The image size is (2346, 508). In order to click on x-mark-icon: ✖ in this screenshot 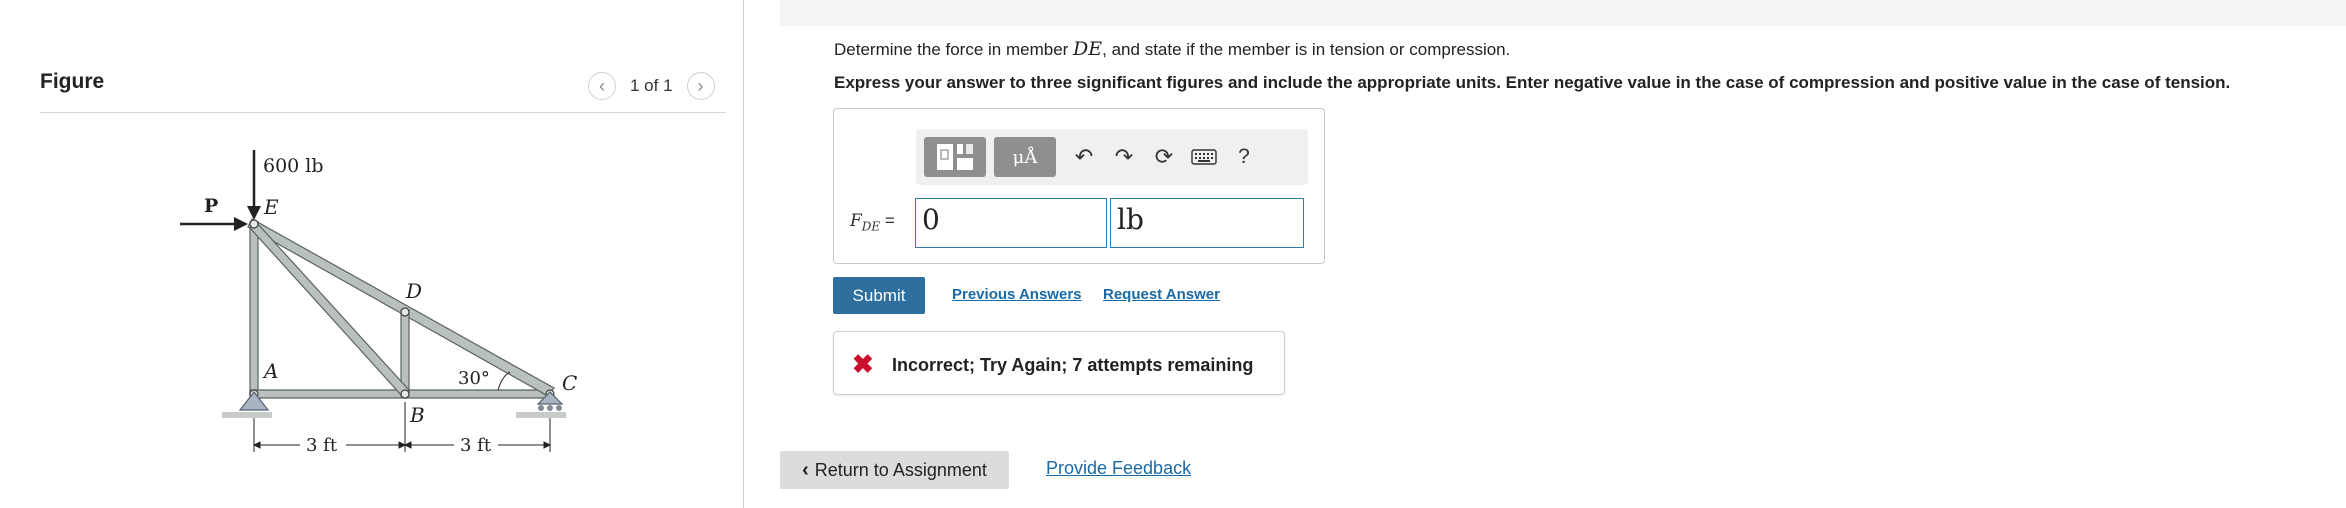, I will do `click(863, 364)`.